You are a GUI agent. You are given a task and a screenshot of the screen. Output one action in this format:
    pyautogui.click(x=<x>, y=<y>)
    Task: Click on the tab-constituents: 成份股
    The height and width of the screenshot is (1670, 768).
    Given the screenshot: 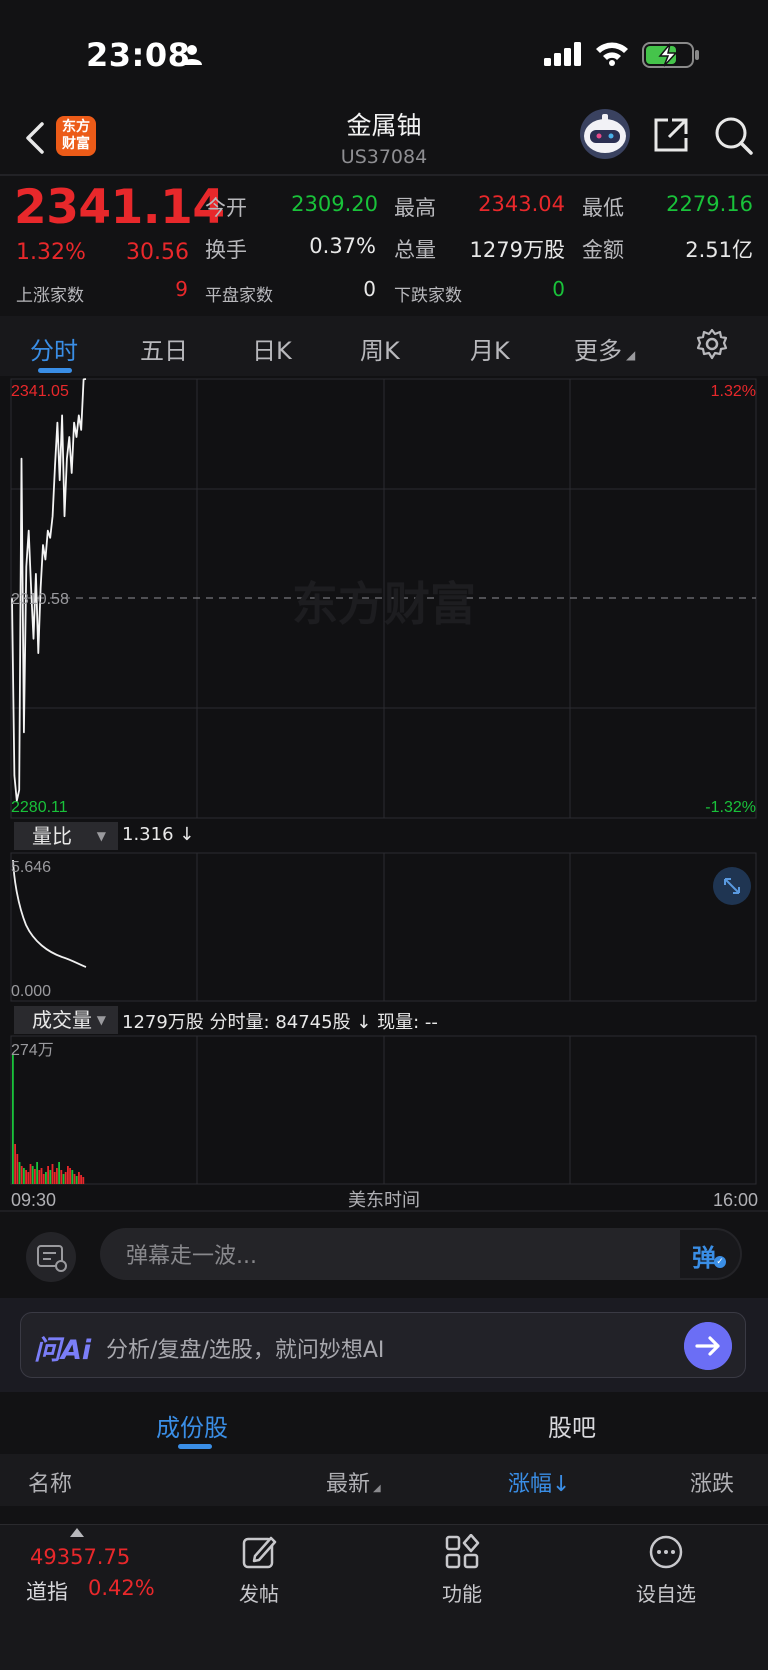 What is the action you would take?
    pyautogui.click(x=192, y=1425)
    